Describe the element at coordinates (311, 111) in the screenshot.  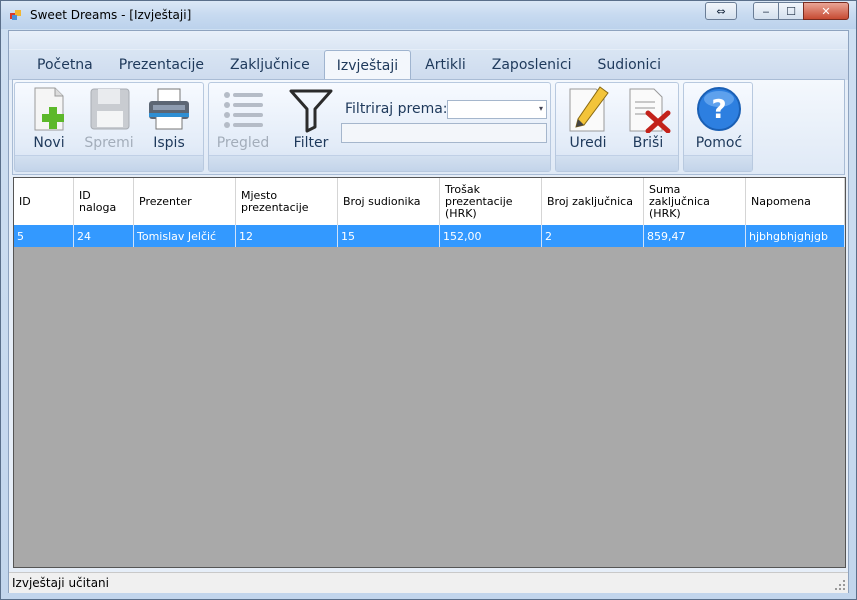
I see `funnel-icon` at that location.